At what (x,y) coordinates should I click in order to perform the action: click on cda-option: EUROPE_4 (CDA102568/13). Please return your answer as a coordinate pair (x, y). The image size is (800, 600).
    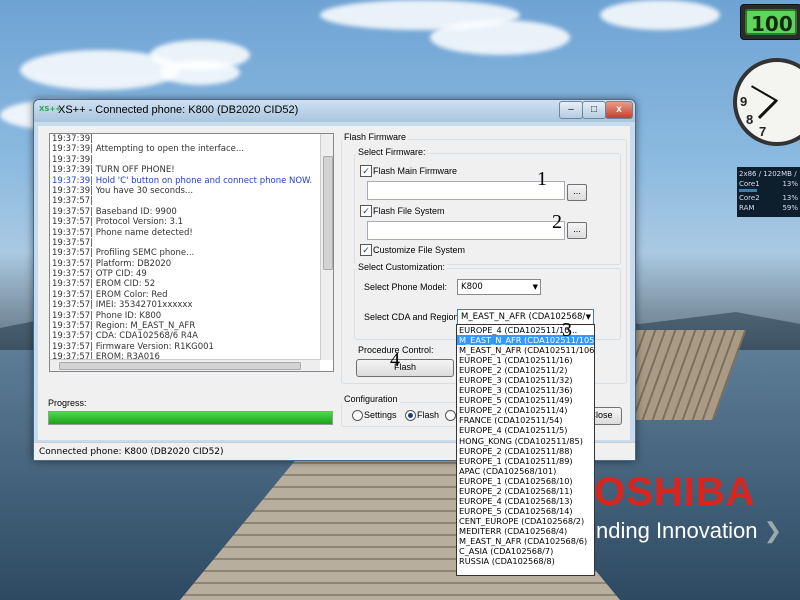
    Looking at the image, I should click on (525, 501).